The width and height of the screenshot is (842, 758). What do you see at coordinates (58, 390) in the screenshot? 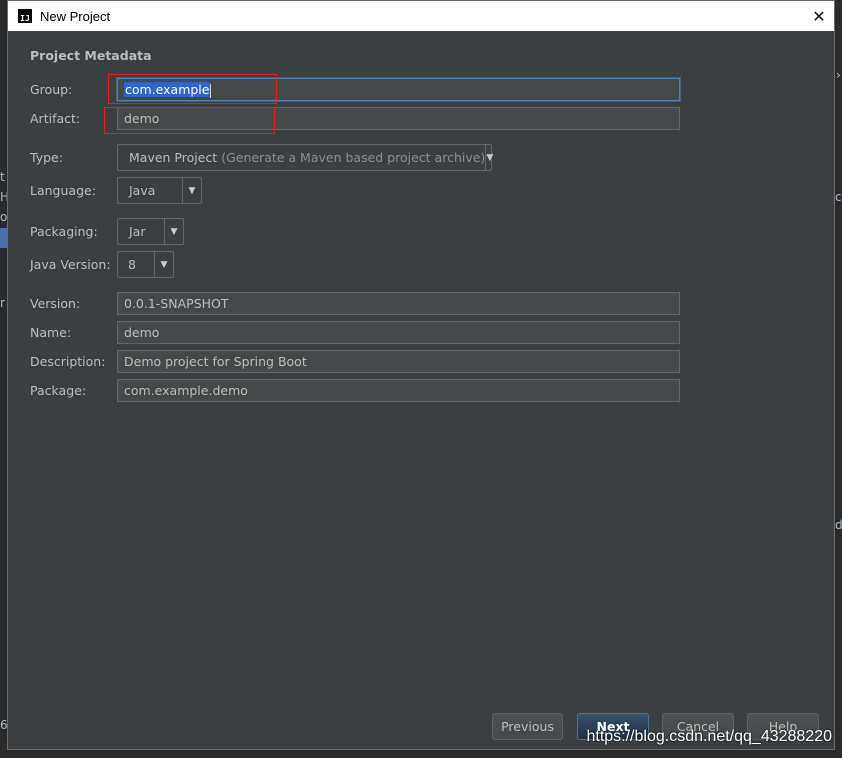
I see `package-label: Package:` at bounding box center [58, 390].